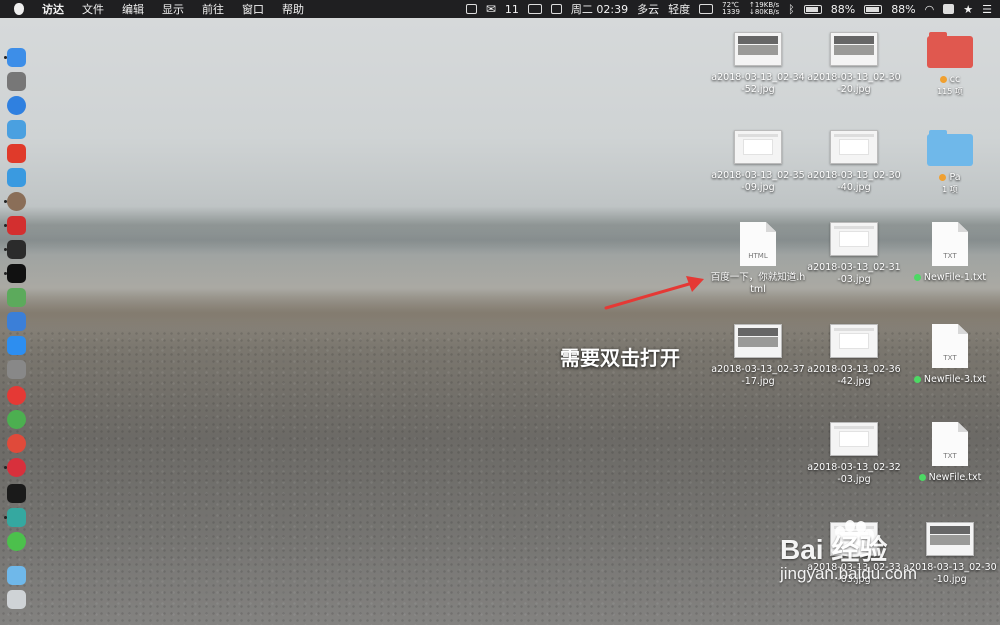 The width and height of the screenshot is (1000, 625). What do you see at coordinates (471, 9) in the screenshot?
I see `bookmark-icon` at bounding box center [471, 9].